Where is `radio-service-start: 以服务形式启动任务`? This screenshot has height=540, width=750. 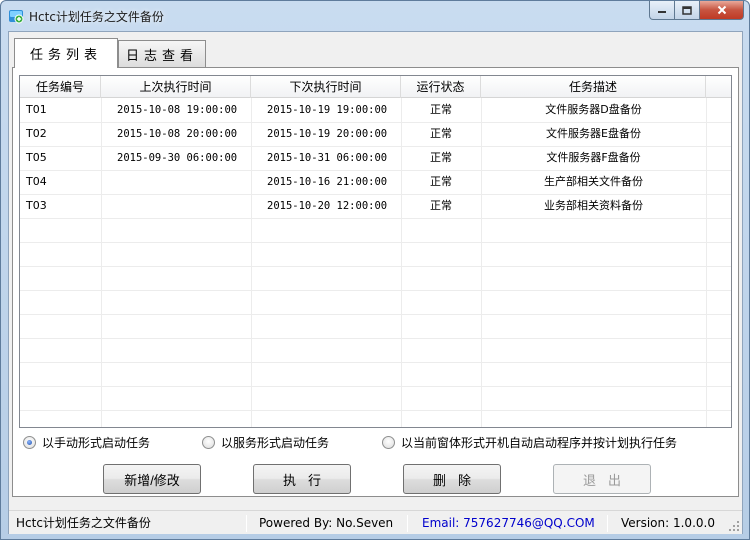
radio-service-start: 以服务形式启动任务 is located at coordinates (265, 442).